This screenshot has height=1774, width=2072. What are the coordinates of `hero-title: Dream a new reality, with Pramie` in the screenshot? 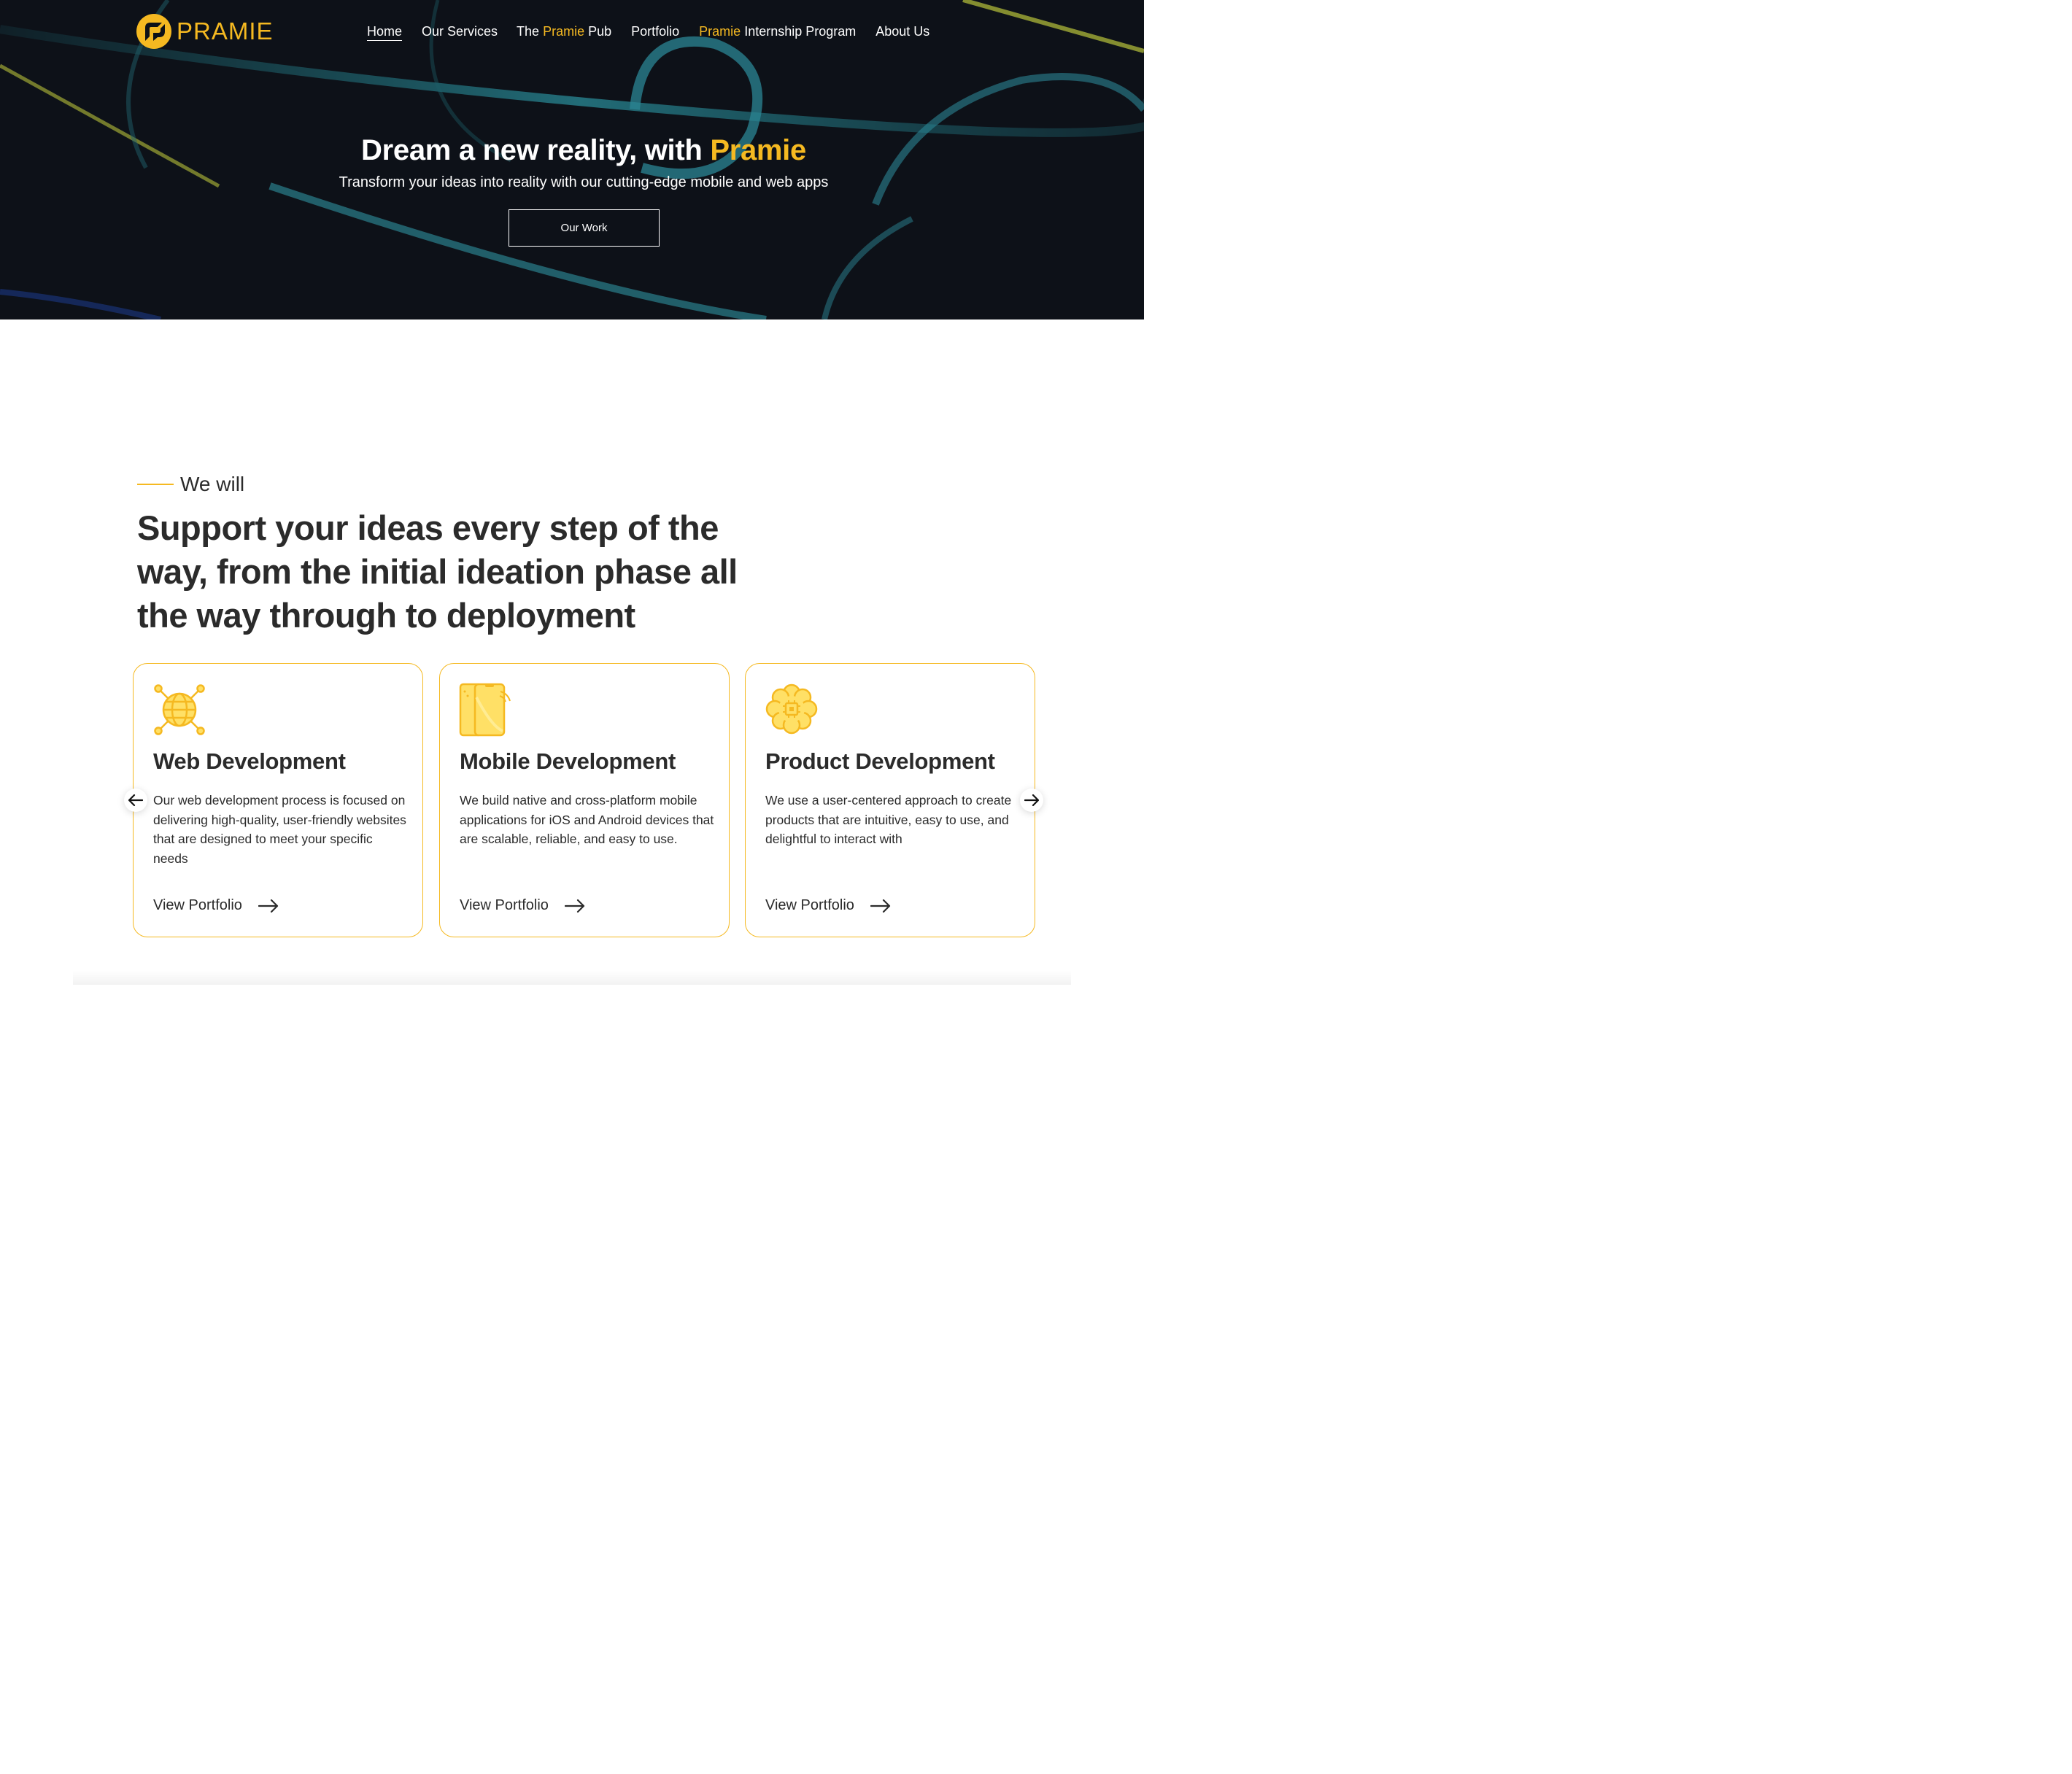 It's located at (572, 150).